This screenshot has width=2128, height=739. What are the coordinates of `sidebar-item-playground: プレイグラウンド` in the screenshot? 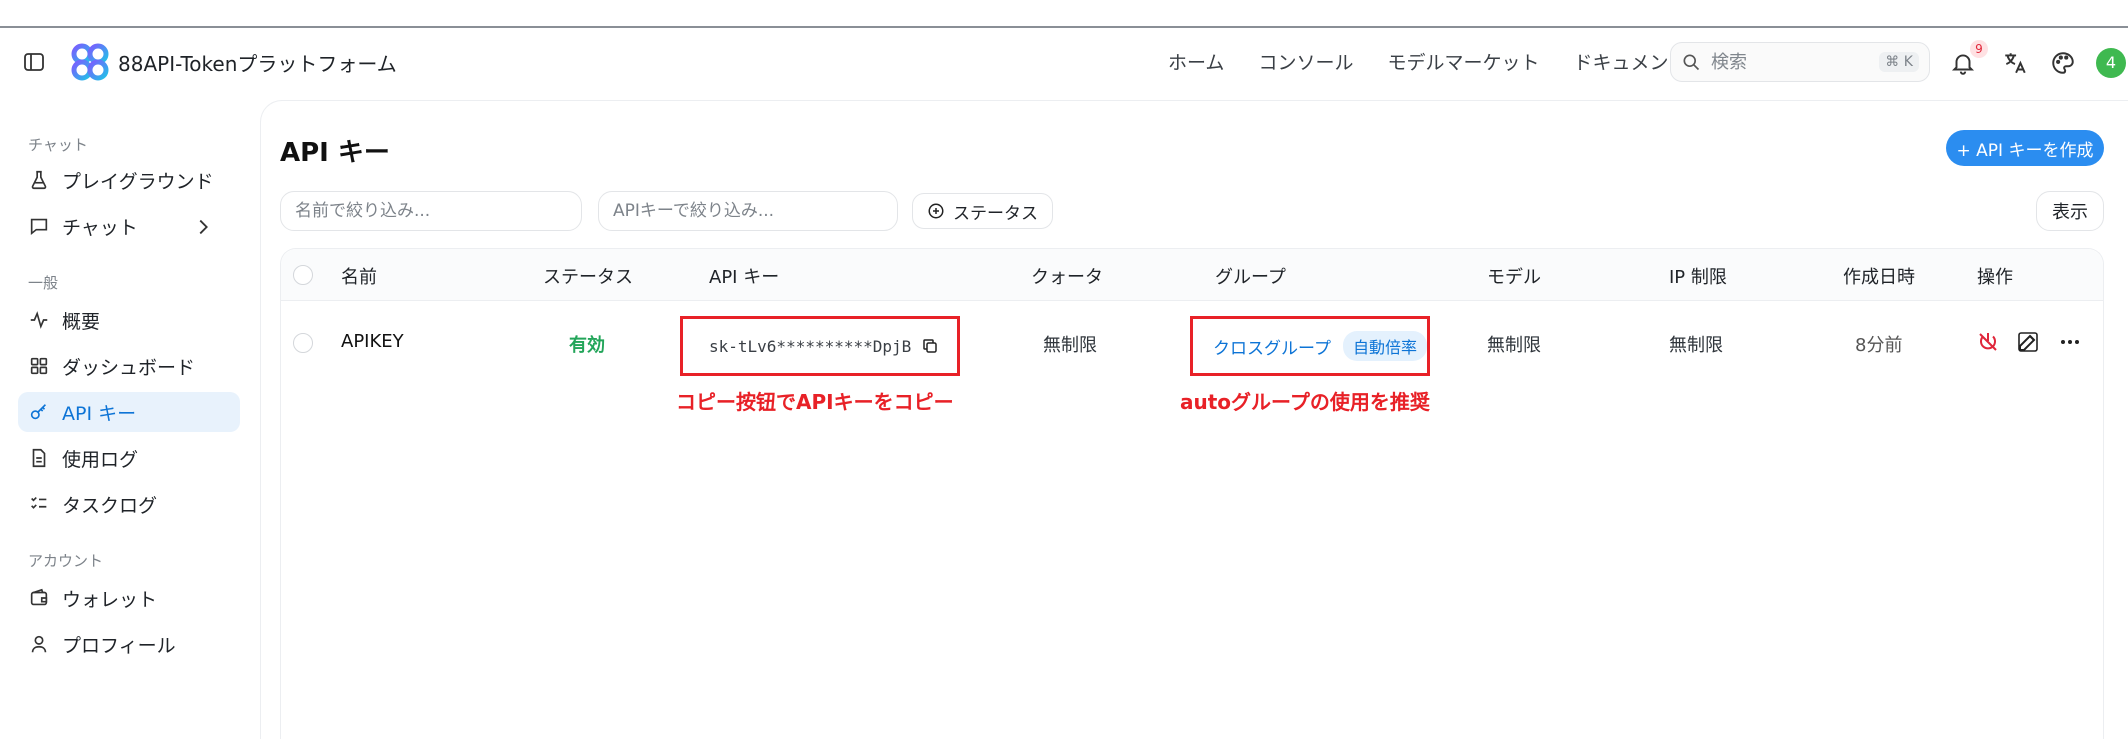 It's located at (129, 180).